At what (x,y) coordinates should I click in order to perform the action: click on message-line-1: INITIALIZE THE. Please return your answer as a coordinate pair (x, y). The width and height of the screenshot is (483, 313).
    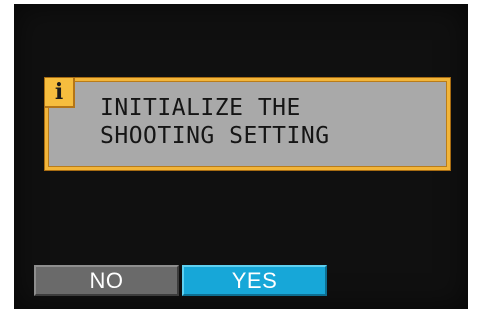
    Looking at the image, I should click on (200, 108).